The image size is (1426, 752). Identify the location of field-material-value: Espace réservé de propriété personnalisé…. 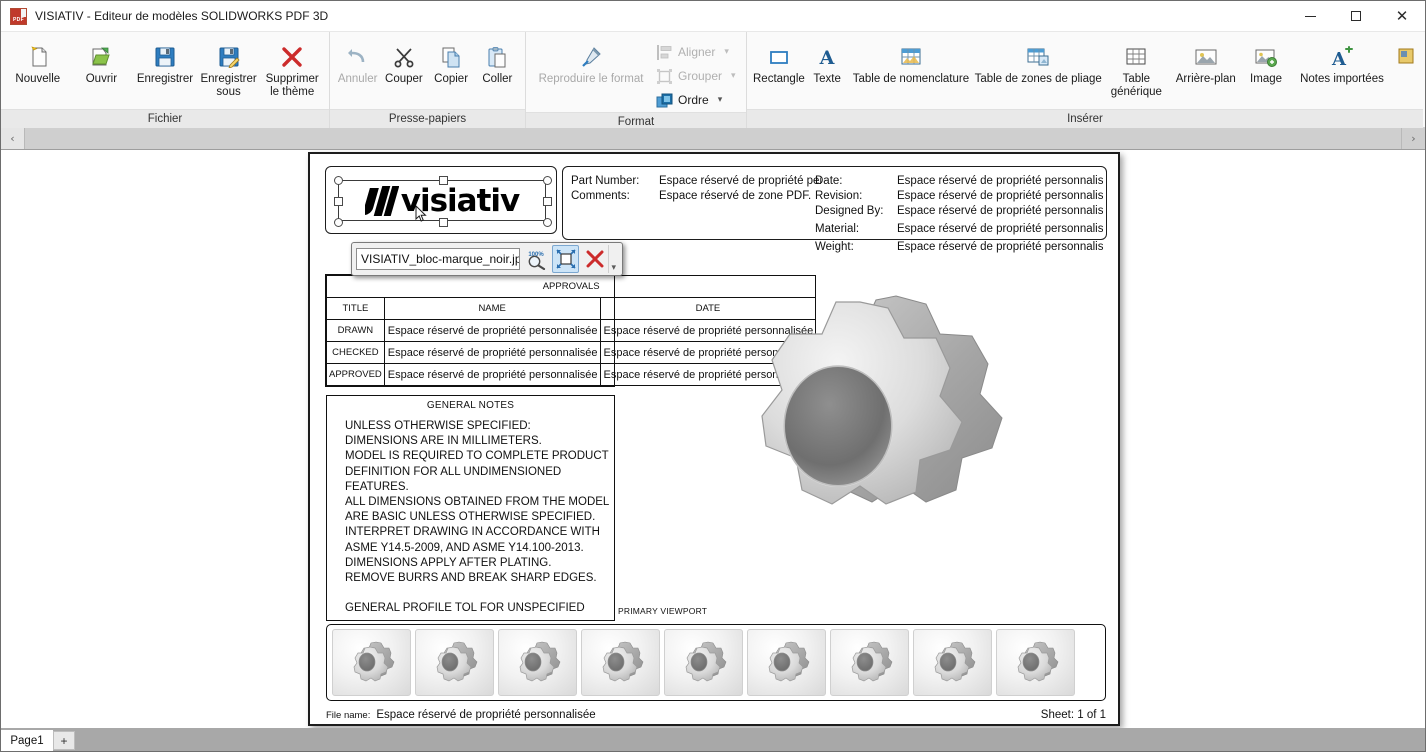
(1000, 229).